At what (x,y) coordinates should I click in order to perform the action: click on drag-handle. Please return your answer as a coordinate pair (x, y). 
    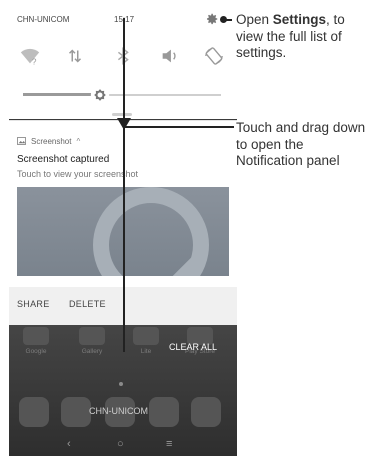
    Looking at the image, I should click on (122, 114).